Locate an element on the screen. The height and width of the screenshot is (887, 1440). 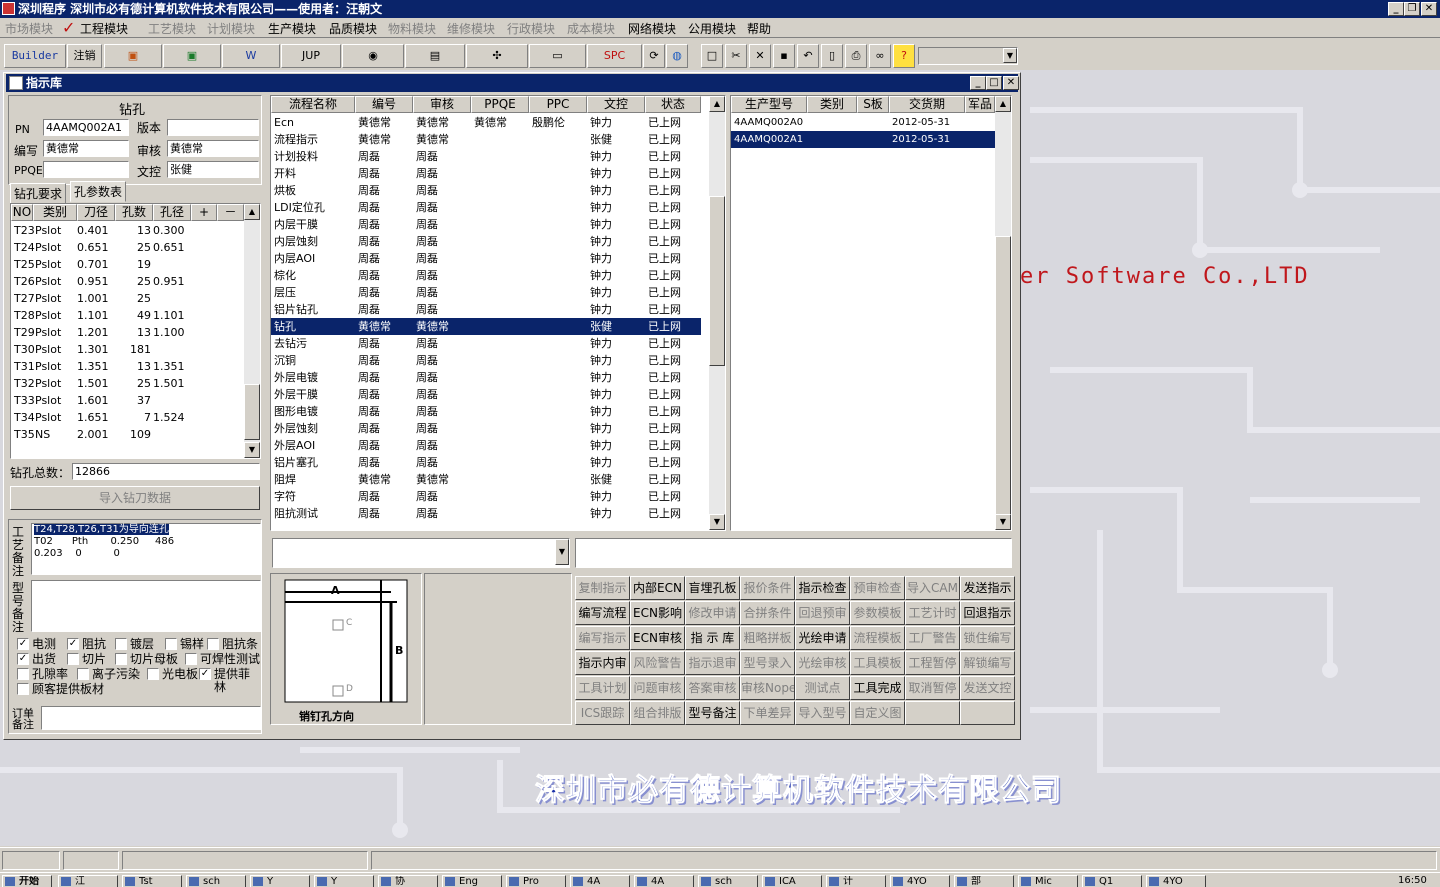
doc-field: 张健 is located at coordinates (213, 169).